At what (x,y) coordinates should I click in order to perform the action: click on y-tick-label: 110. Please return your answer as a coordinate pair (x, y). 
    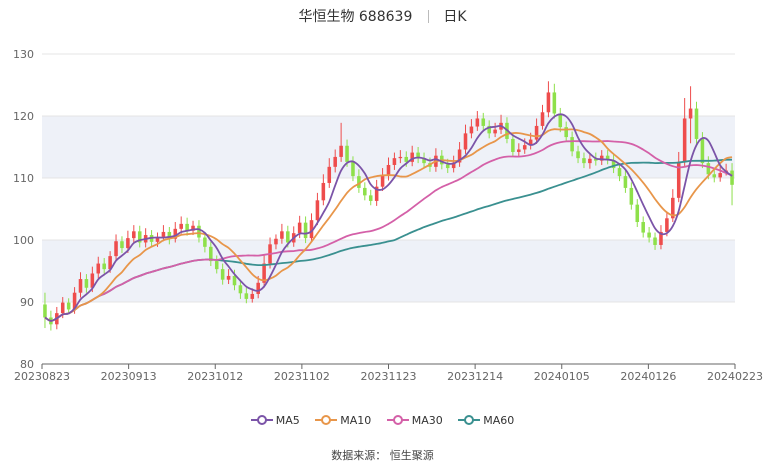
    Looking at the image, I should click on (23, 178).